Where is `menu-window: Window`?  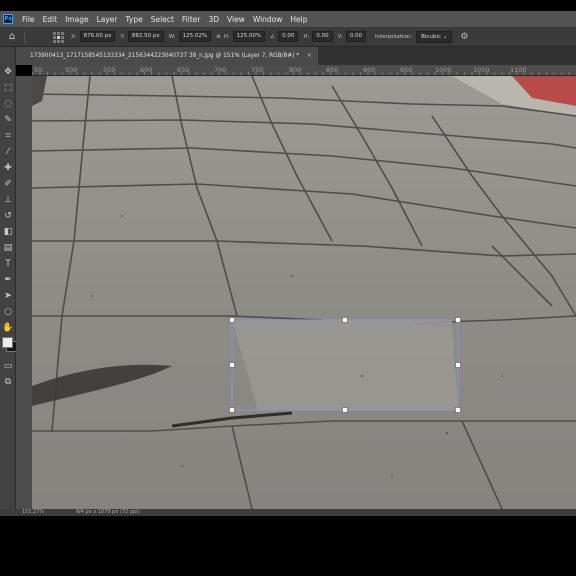
menu-window: Window is located at coordinates (268, 19).